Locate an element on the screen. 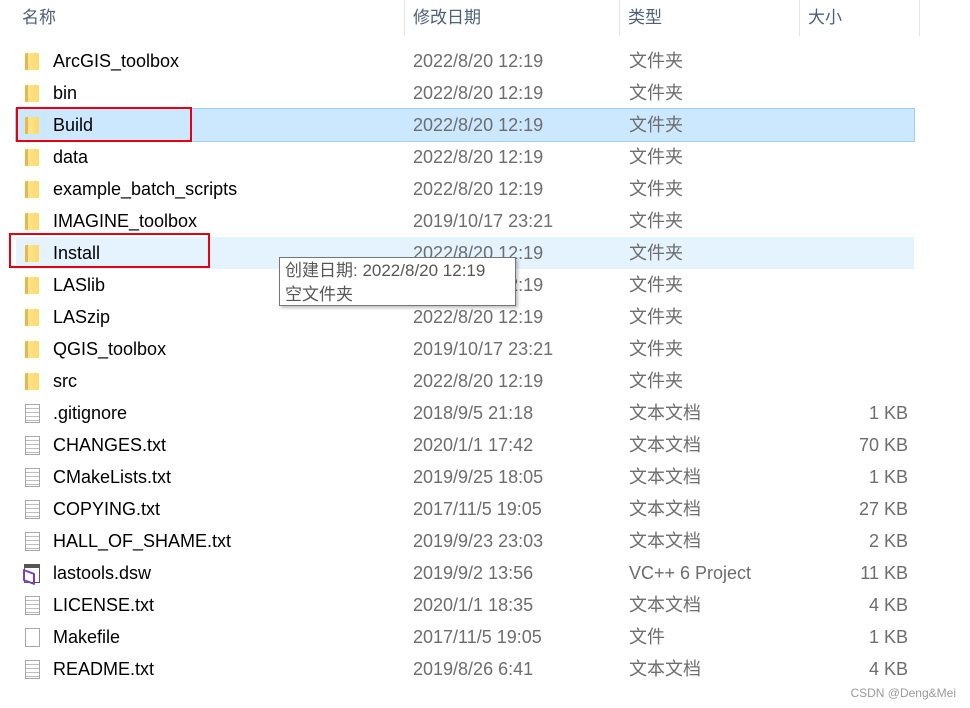  file-name: bin is located at coordinates (65, 93).